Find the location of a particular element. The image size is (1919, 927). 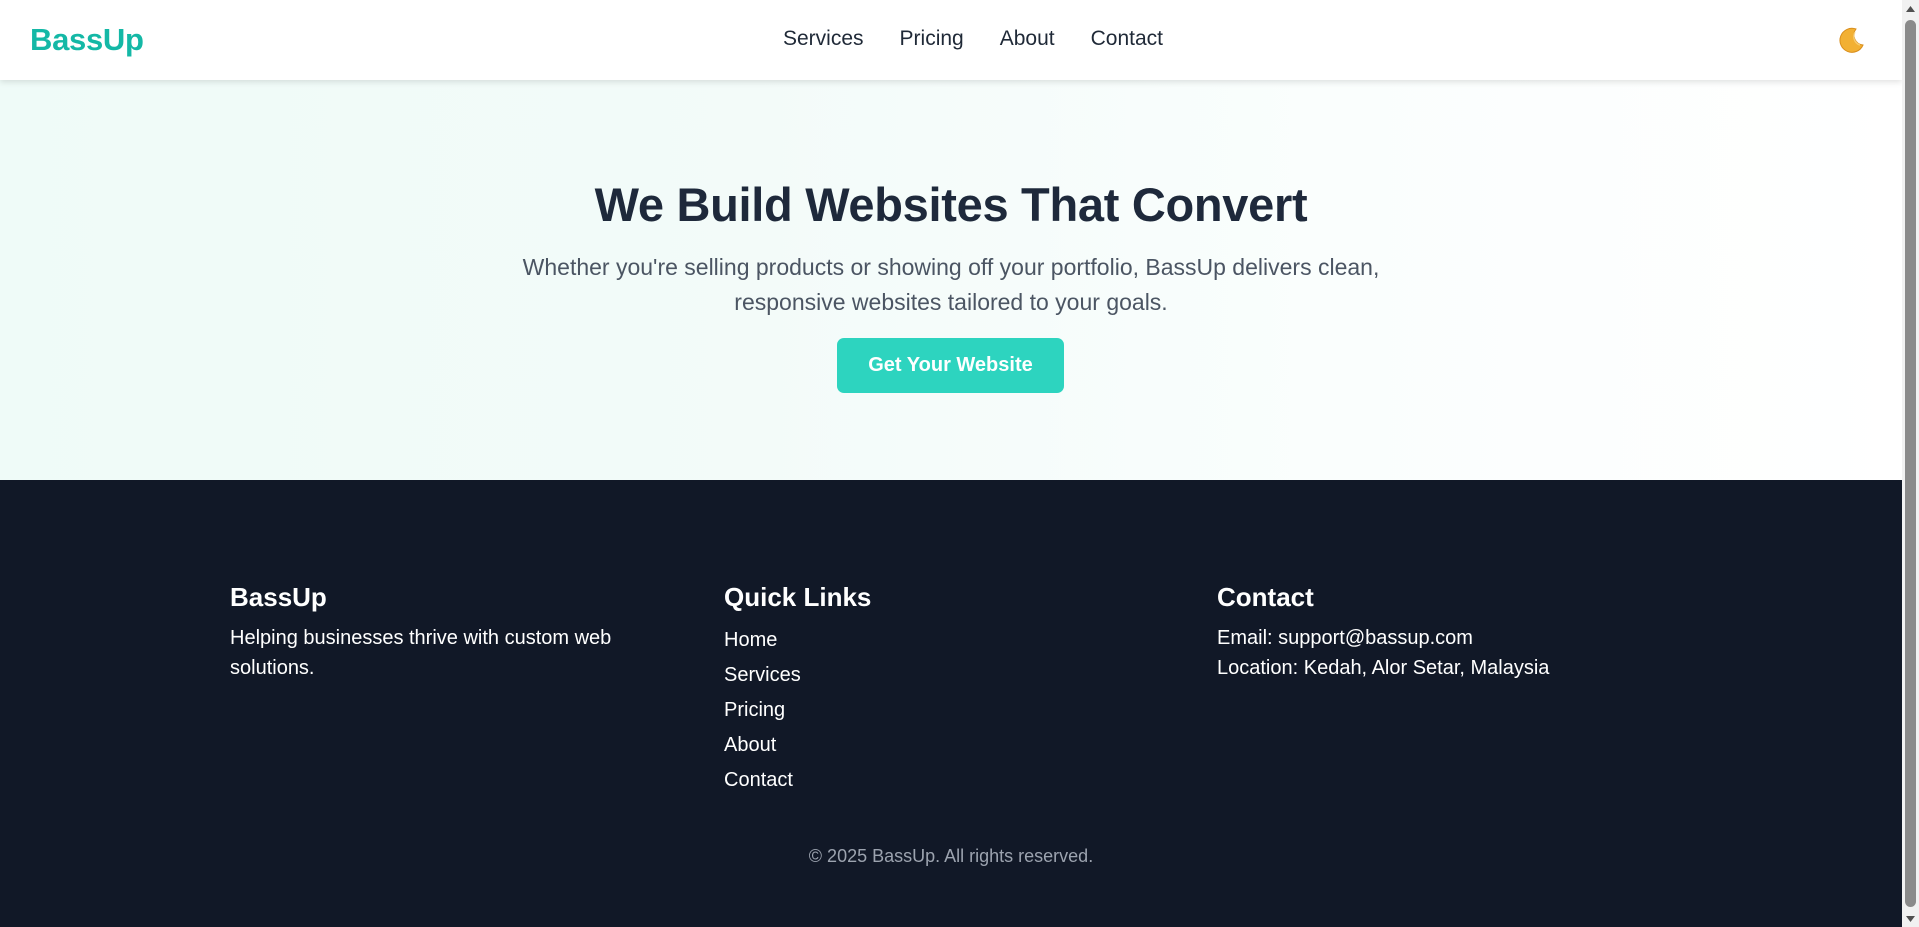

footer-link-home: Home is located at coordinates (874, 640).